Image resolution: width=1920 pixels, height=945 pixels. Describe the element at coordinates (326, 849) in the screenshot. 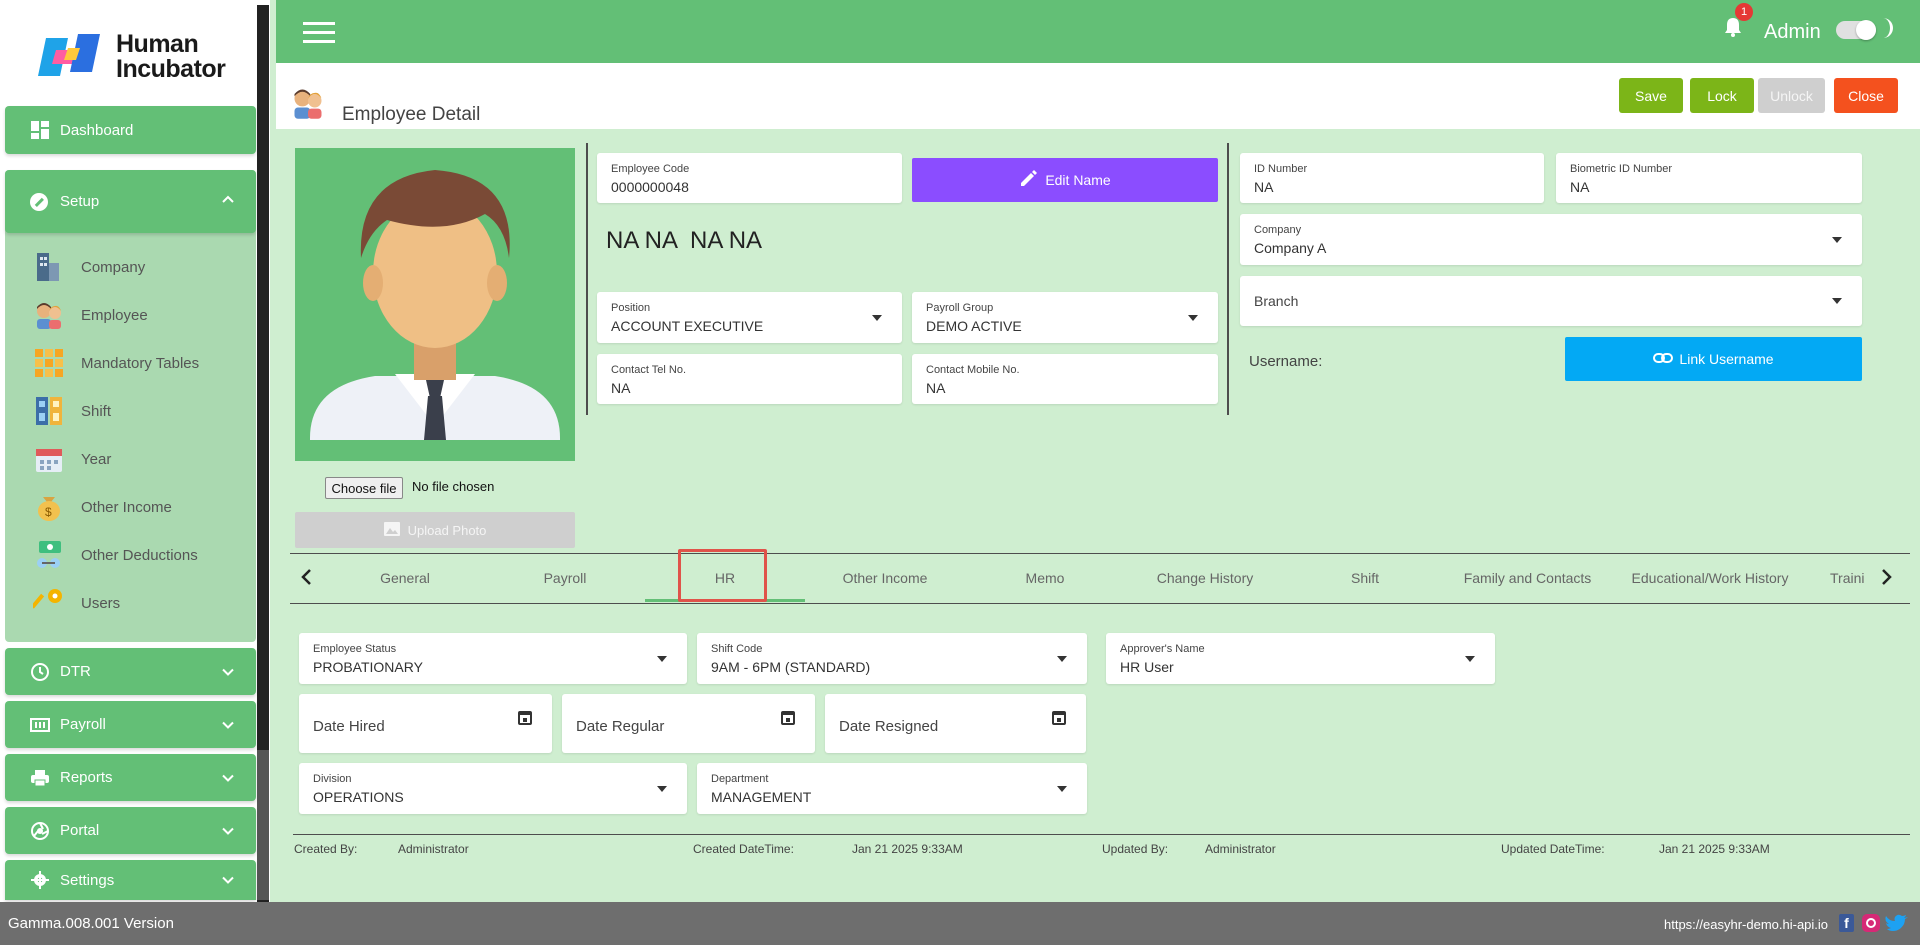

I see `created-by-label: Created By:` at that location.